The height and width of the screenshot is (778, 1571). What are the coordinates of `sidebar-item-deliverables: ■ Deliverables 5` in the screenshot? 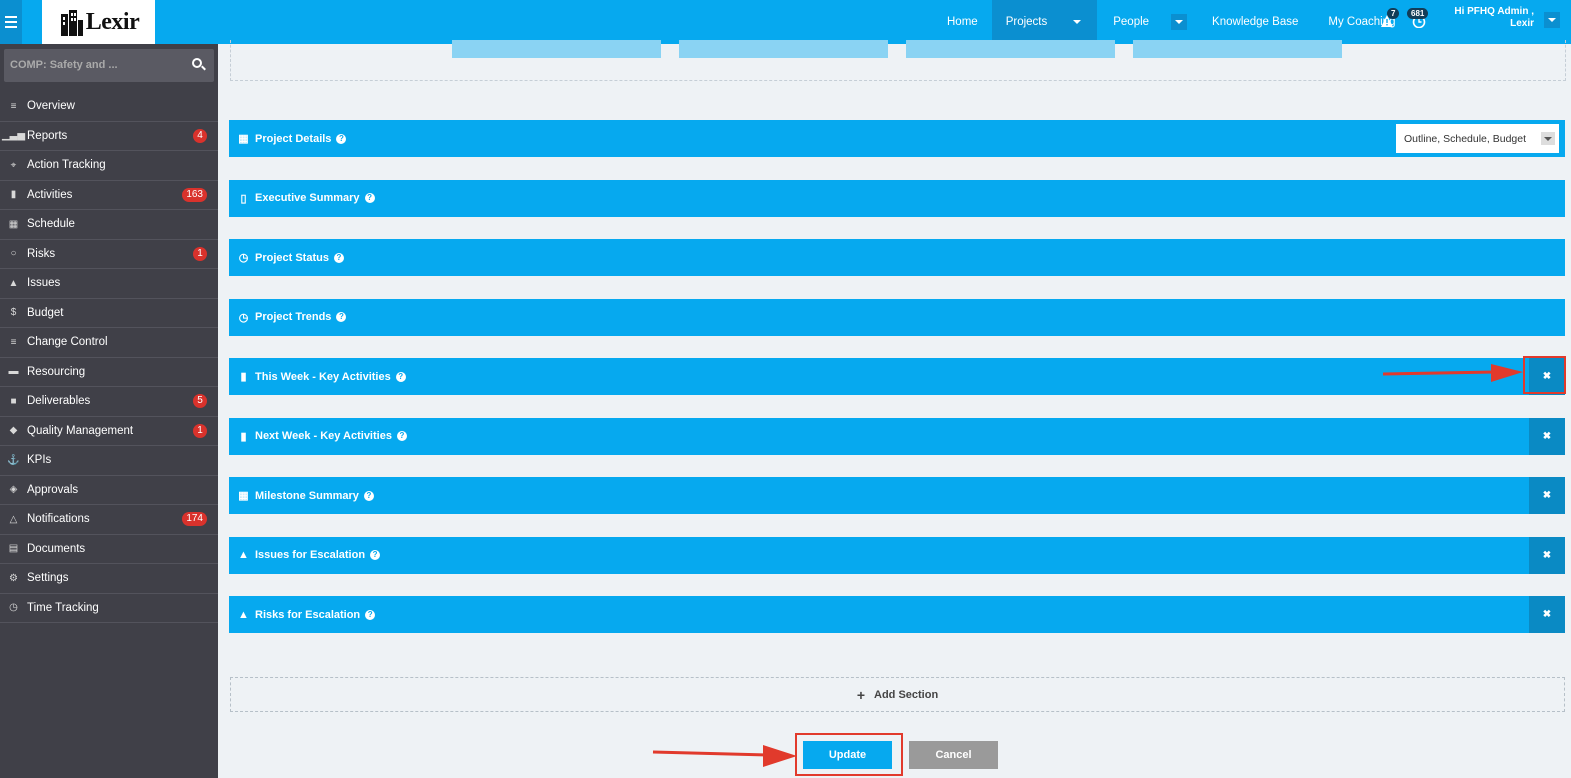 It's located at (109, 402).